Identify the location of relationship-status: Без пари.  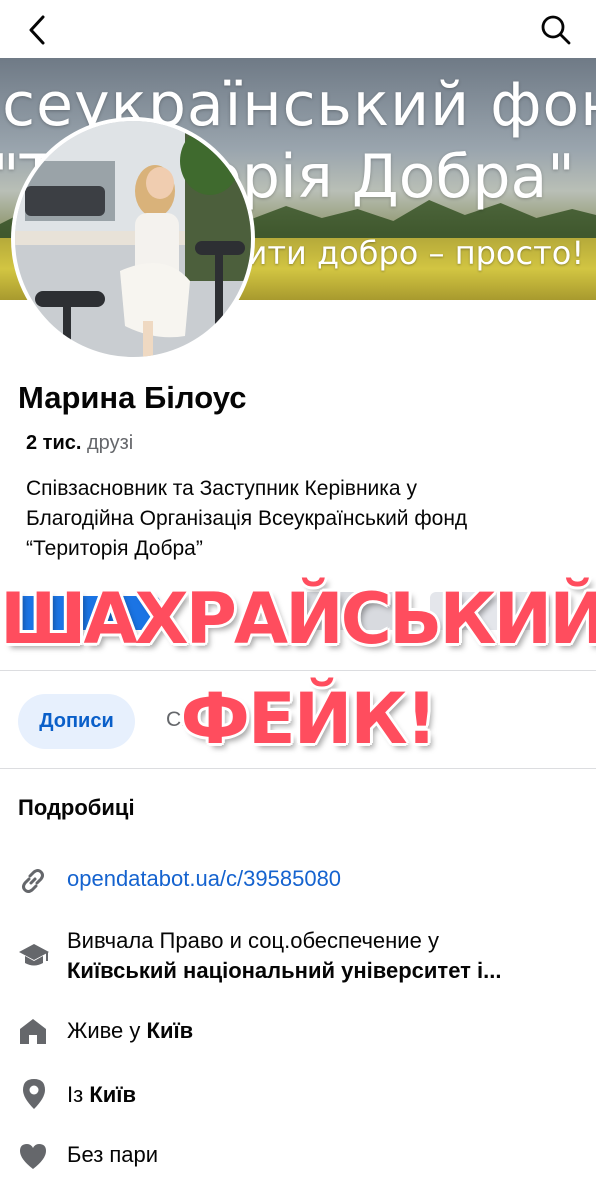
(113, 1154).